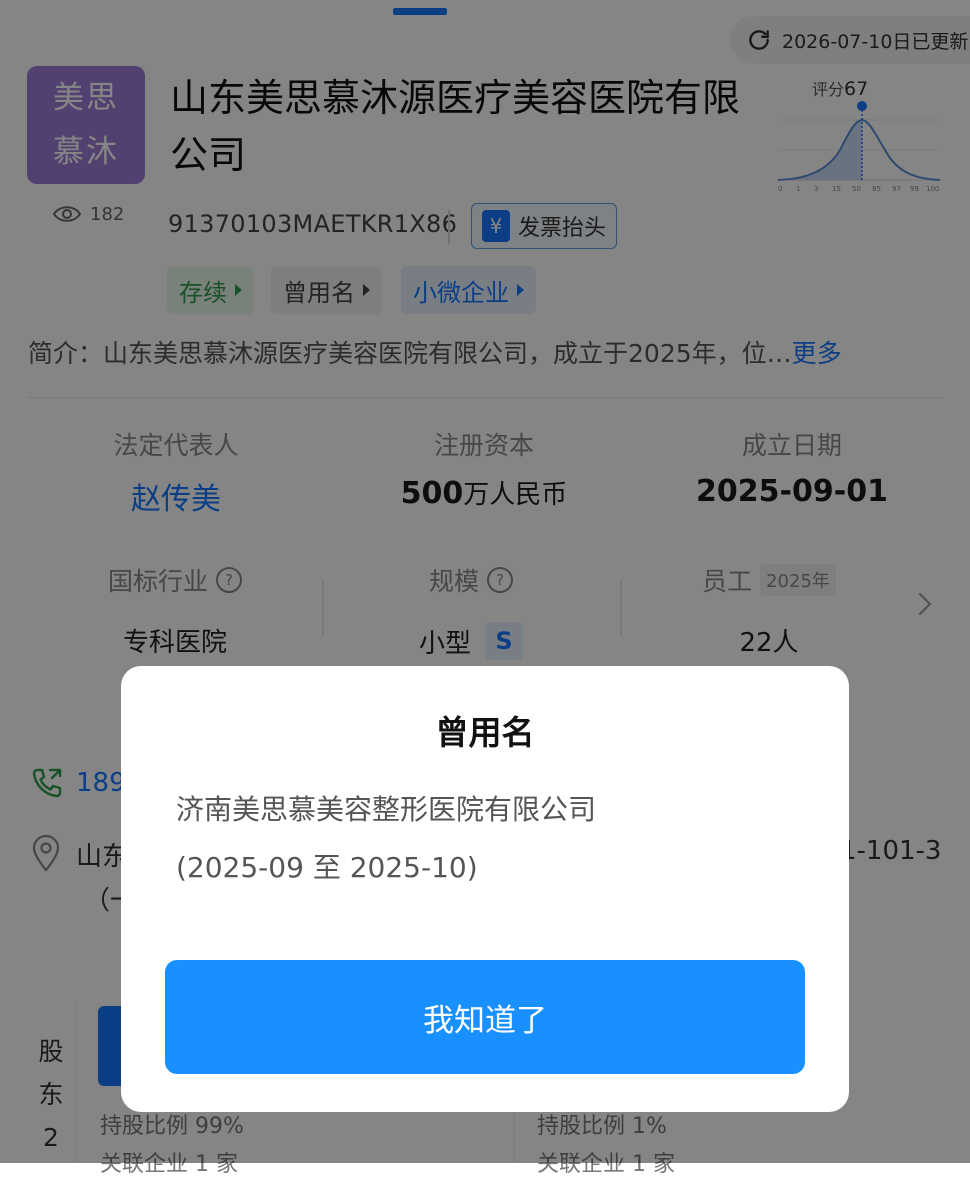 Image resolution: width=970 pixels, height=1178 pixels. What do you see at coordinates (485, 732) in the screenshot?
I see `dialog-title: 曾用名` at bounding box center [485, 732].